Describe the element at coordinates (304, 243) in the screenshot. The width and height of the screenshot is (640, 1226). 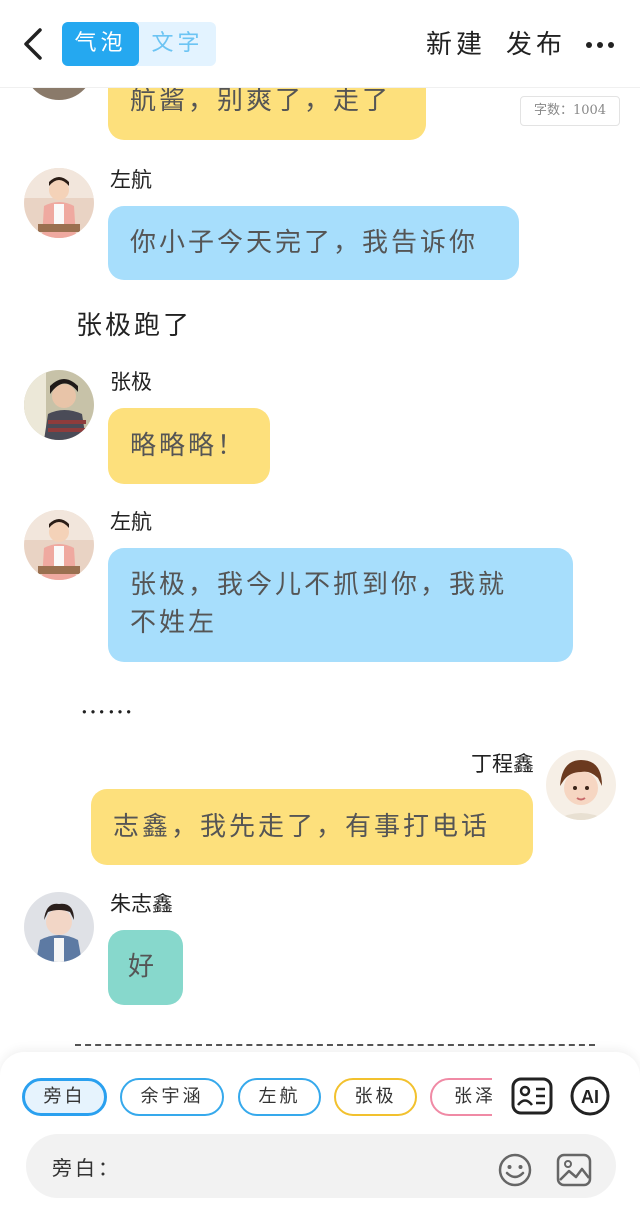
I see `message-text: 你小子今天完了，我告诉你` at that location.